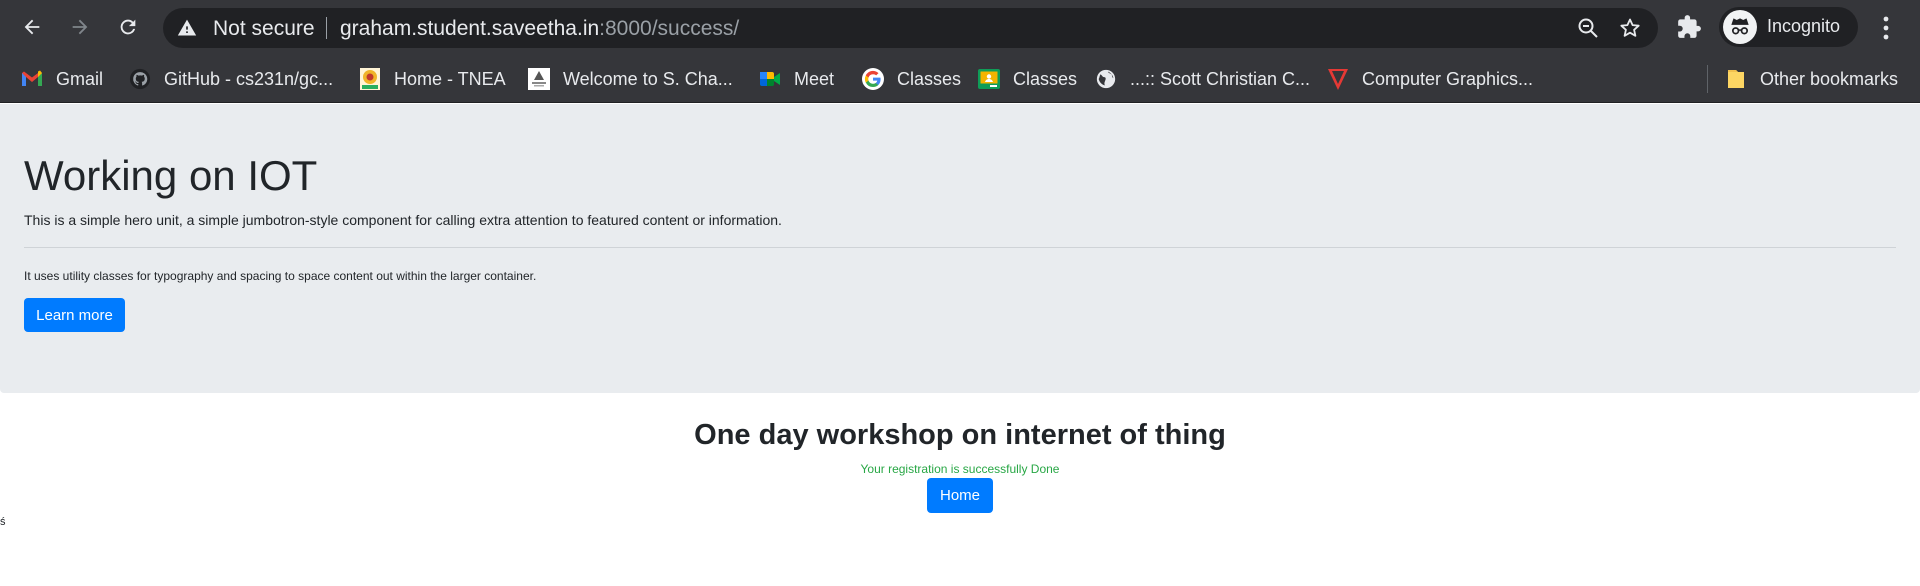 Image resolution: width=1920 pixels, height=586 pixels. What do you see at coordinates (1689, 27) in the screenshot?
I see `extensions-puzzle-icon` at bounding box center [1689, 27].